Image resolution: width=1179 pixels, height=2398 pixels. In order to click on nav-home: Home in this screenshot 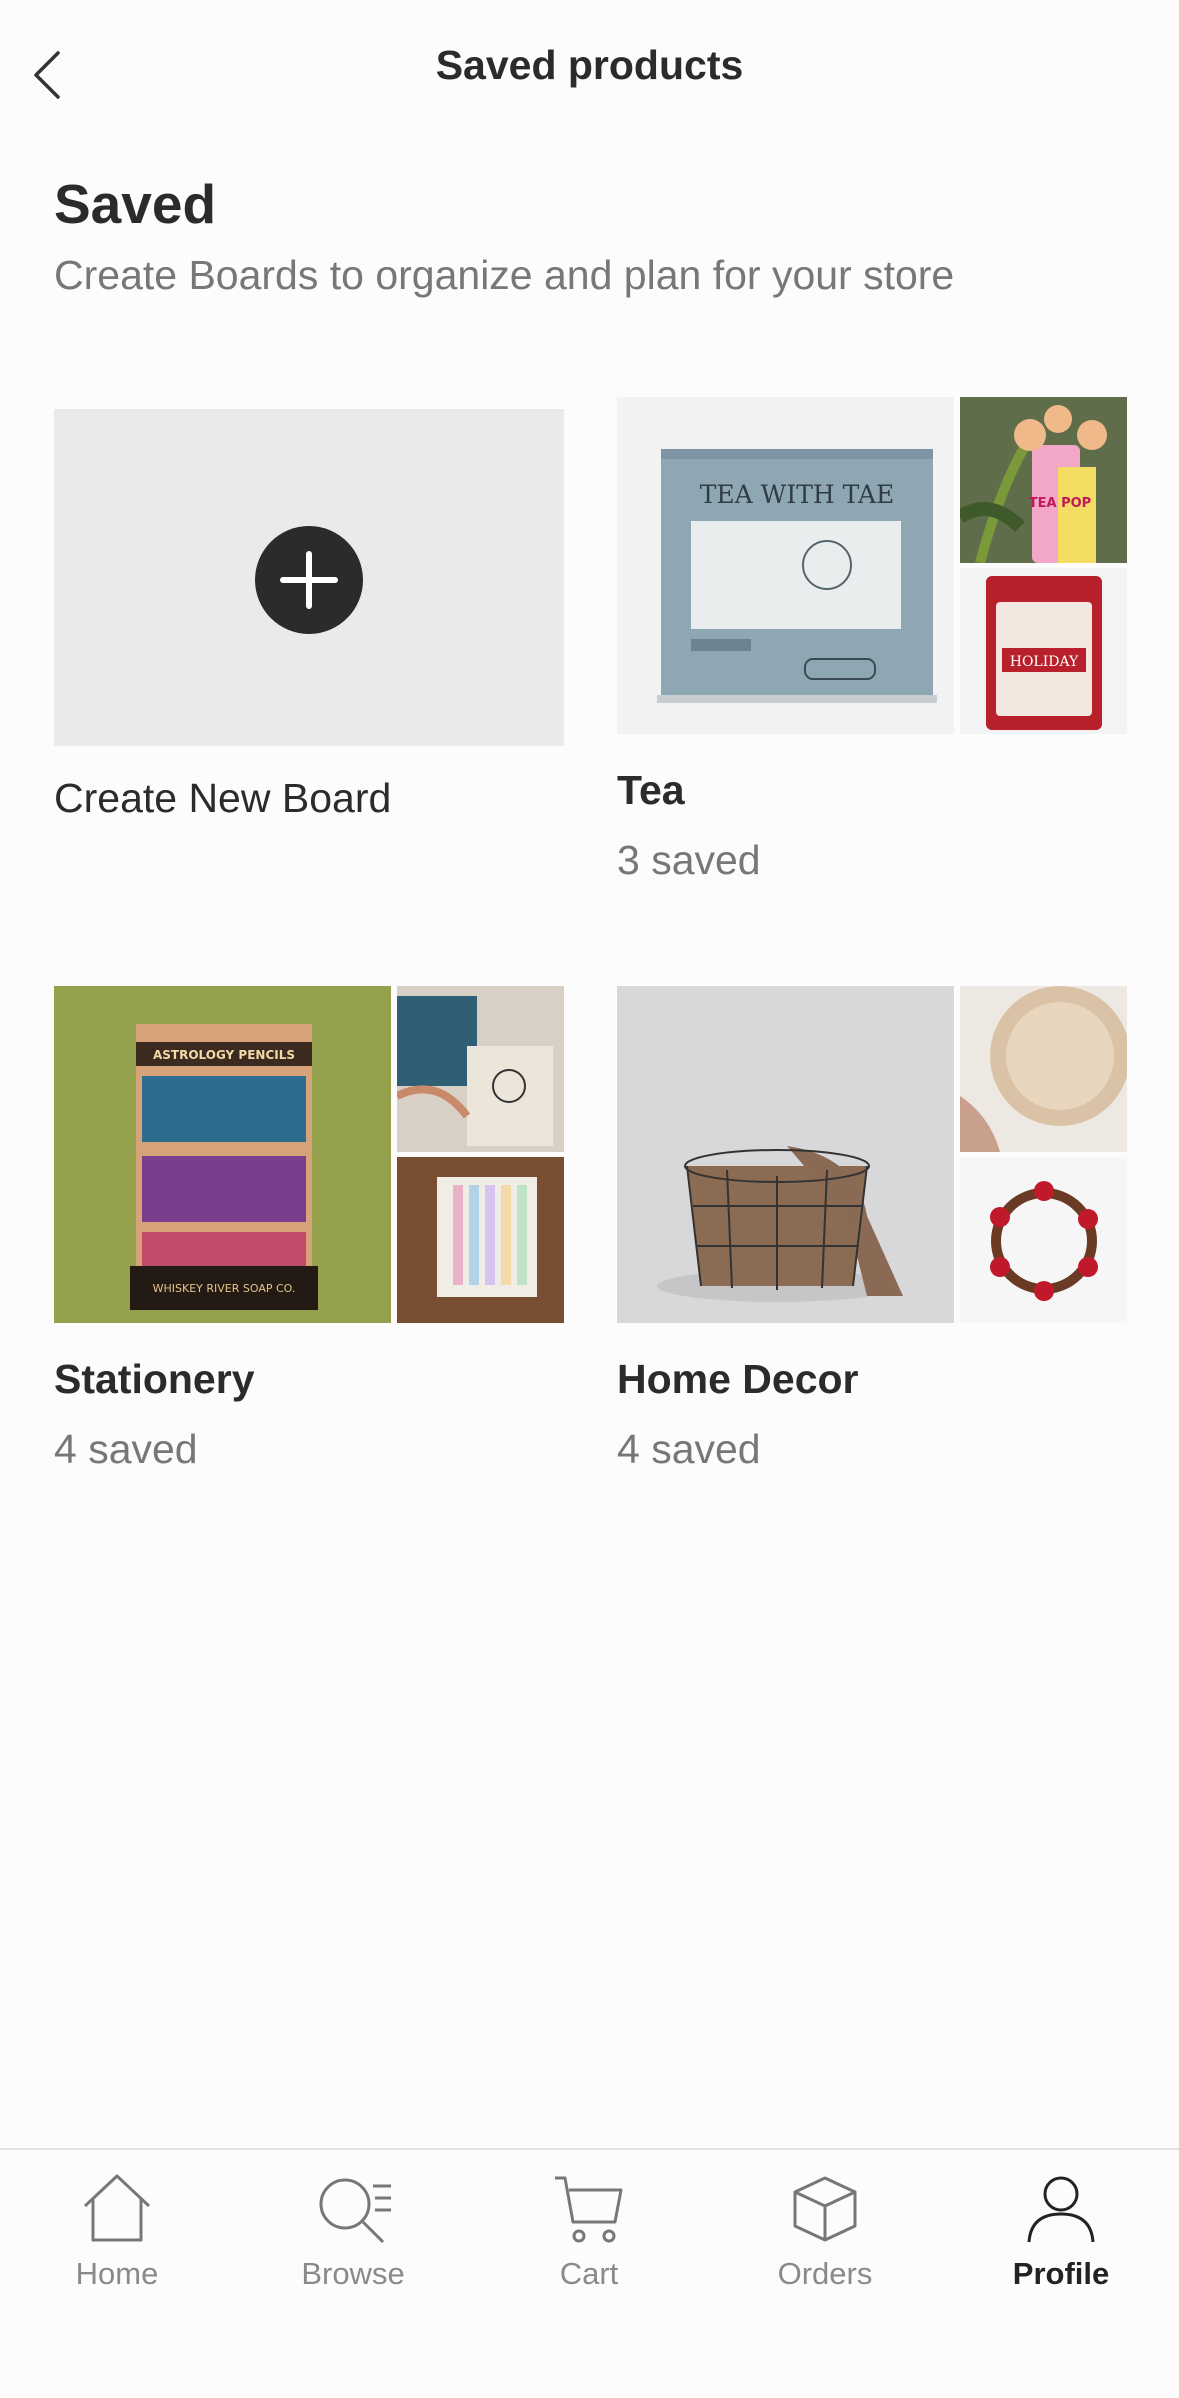, I will do `click(117, 2230)`.